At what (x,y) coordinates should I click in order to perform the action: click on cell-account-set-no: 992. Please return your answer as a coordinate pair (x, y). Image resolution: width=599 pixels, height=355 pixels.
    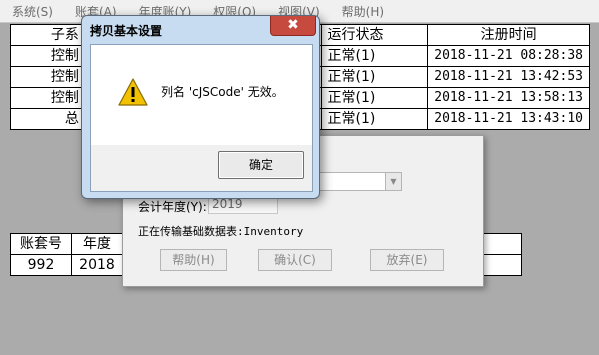
    Looking at the image, I should click on (41, 265).